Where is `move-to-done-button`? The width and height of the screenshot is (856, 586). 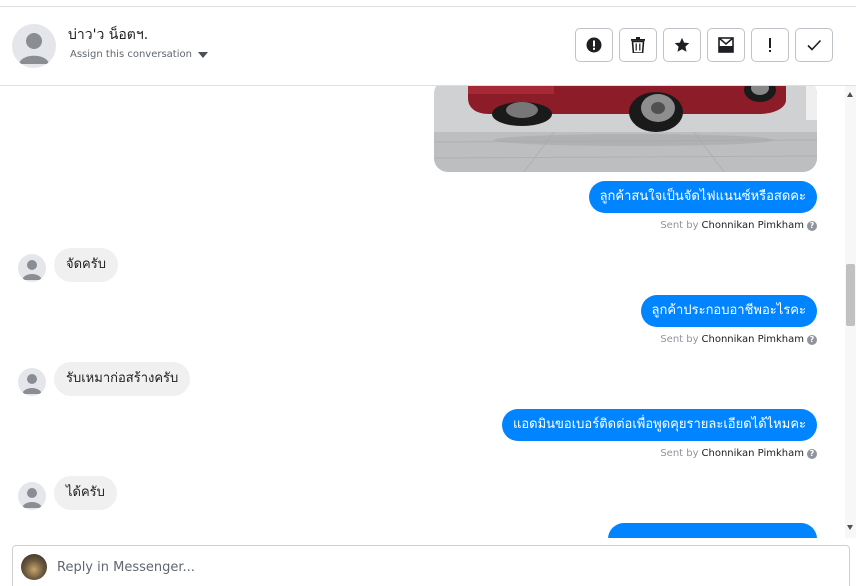 move-to-done-button is located at coordinates (726, 45).